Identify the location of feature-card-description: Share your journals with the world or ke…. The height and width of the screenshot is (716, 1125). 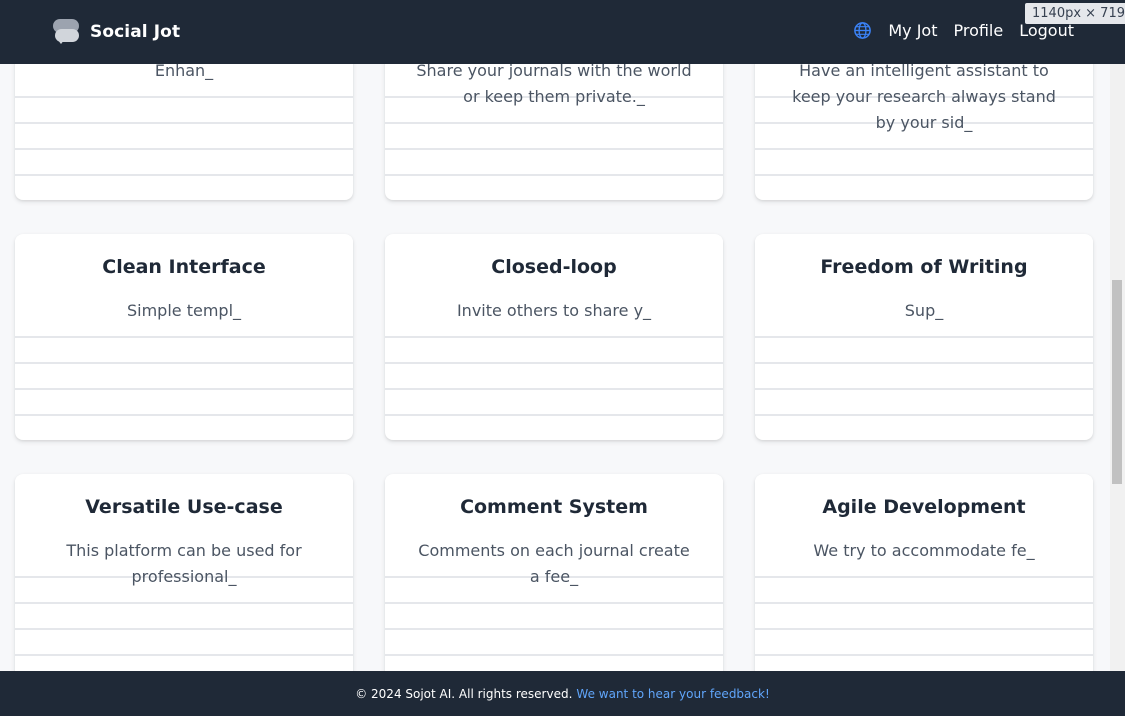
(554, 83).